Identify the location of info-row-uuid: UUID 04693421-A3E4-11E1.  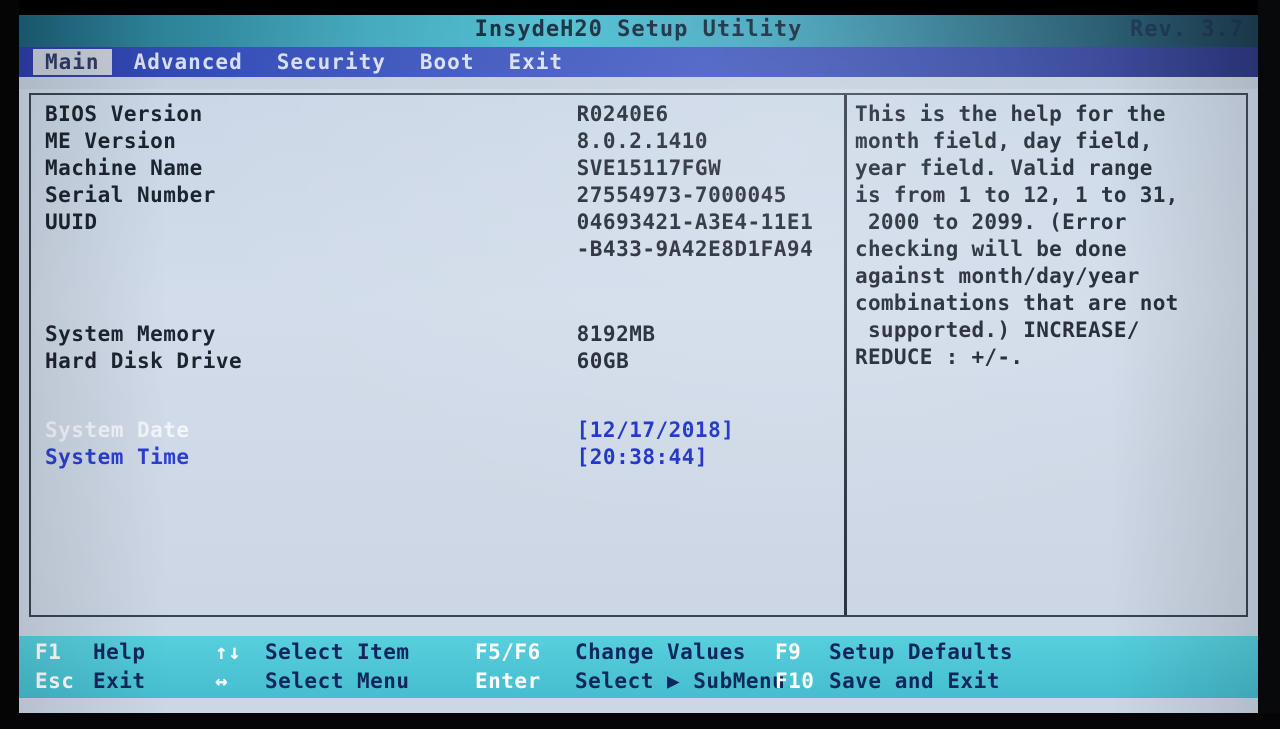
(444, 222).